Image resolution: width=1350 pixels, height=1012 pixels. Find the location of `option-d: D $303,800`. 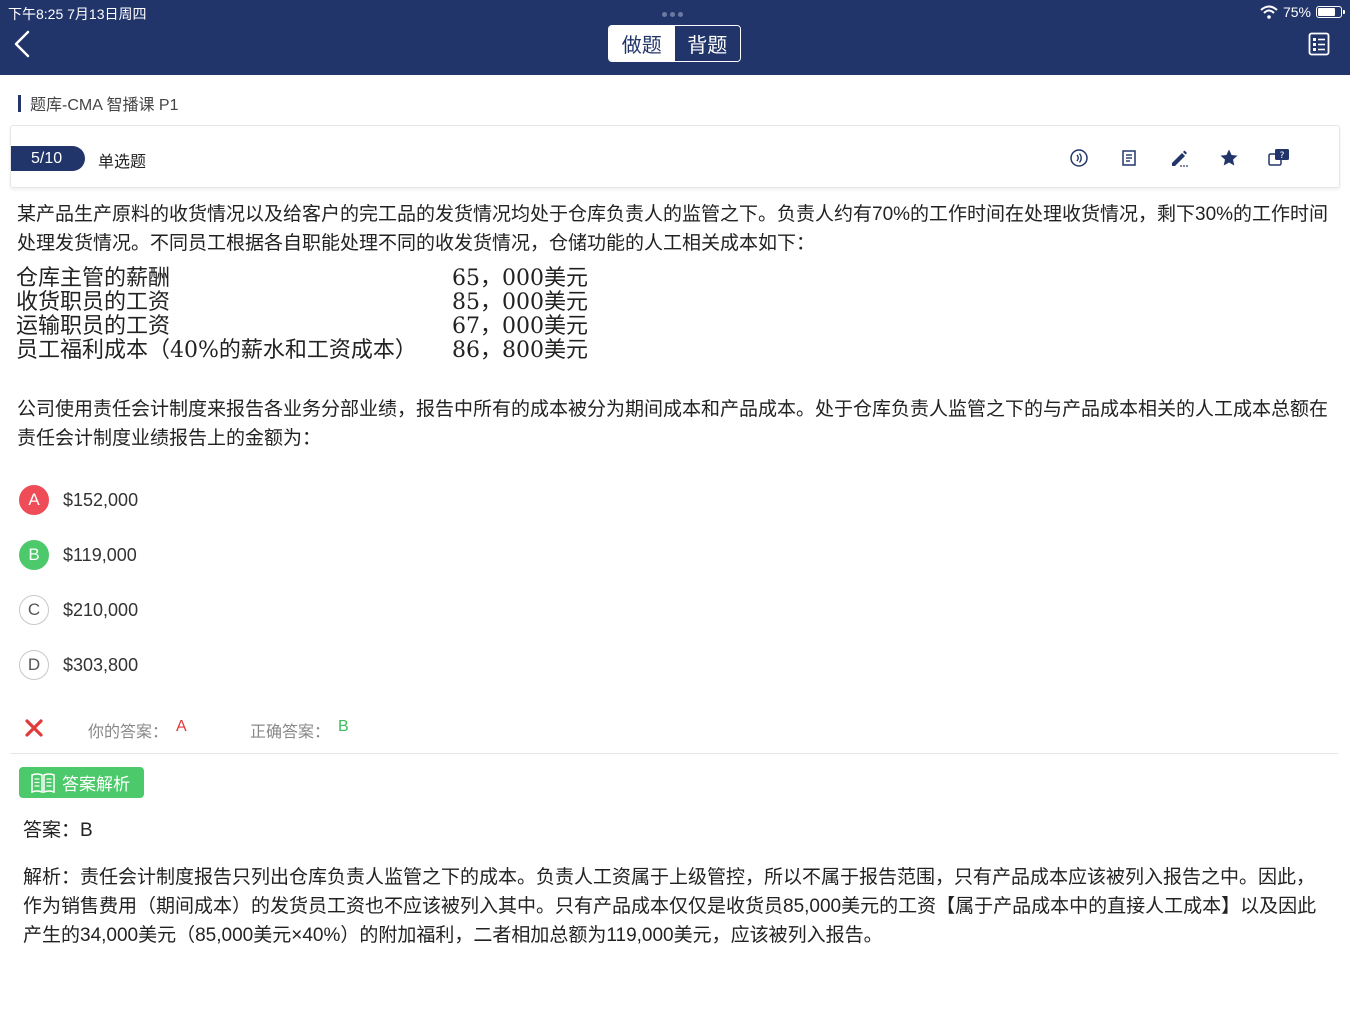

option-d: D $303,800 is located at coordinates (78, 665).